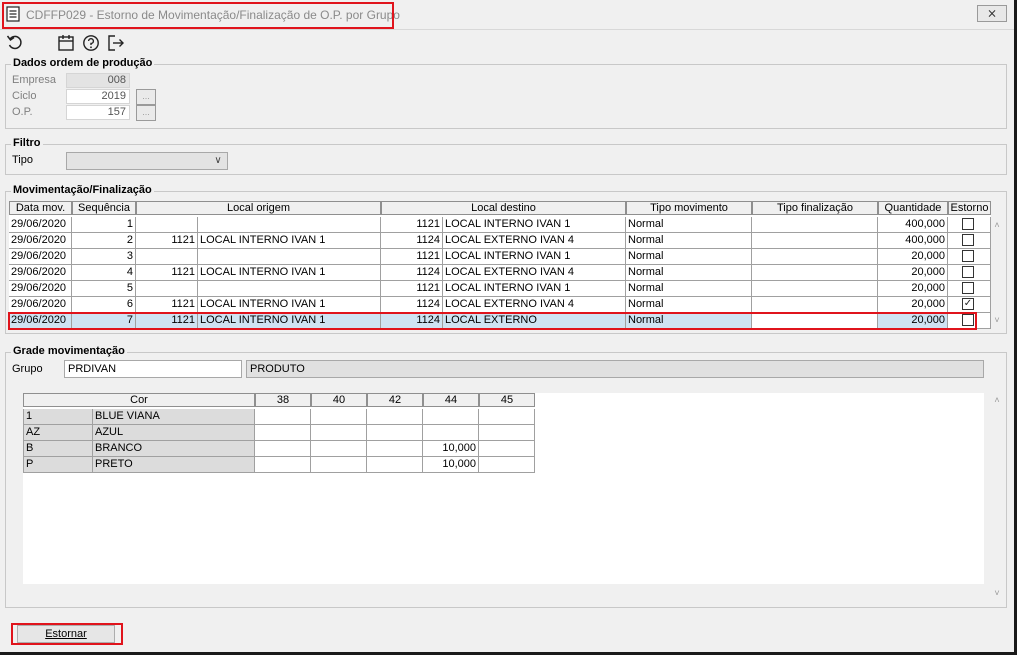 Image resolution: width=1017 pixels, height=655 pixels. Describe the element at coordinates (139, 400) in the screenshot. I see `col-cor: Cor` at that location.